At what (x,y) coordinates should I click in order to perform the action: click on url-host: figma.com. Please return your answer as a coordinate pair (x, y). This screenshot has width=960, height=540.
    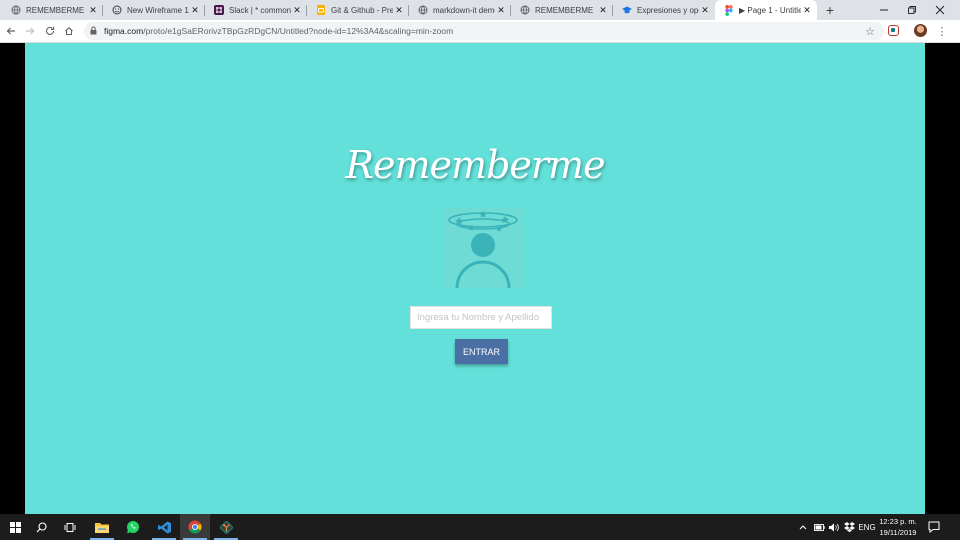
    Looking at the image, I should click on (124, 31).